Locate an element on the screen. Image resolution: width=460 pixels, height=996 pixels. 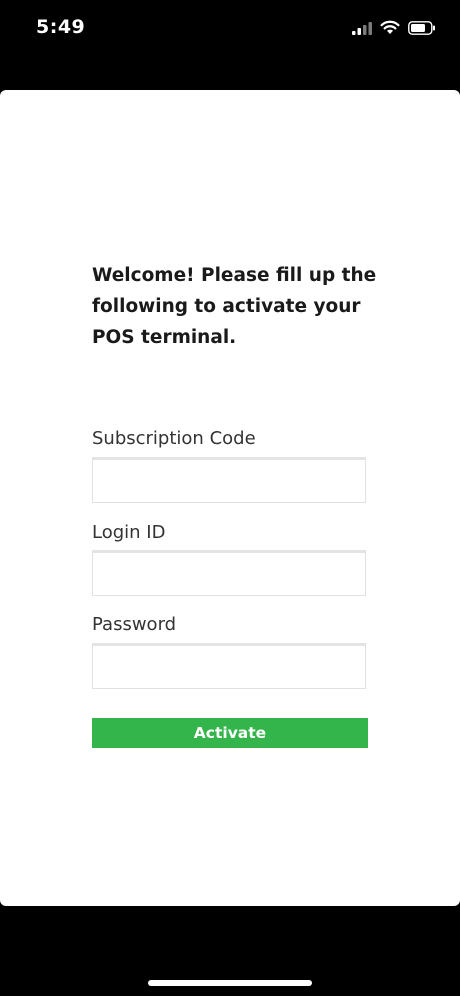
status-bar: 5:49 is located at coordinates (230, 30).